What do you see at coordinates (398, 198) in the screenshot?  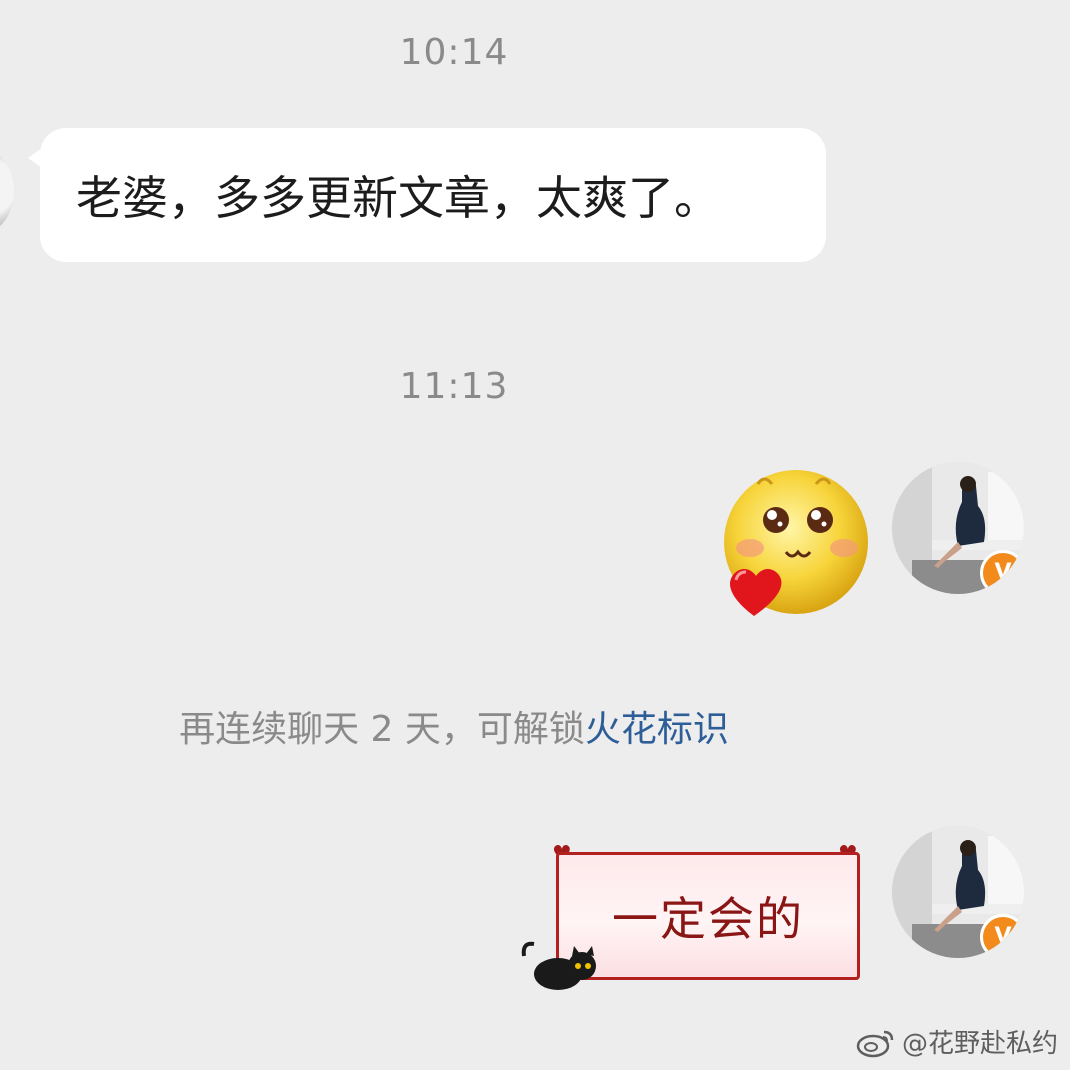 I see `incoming-message-text: 老婆，多多更新文章，太爽了。` at bounding box center [398, 198].